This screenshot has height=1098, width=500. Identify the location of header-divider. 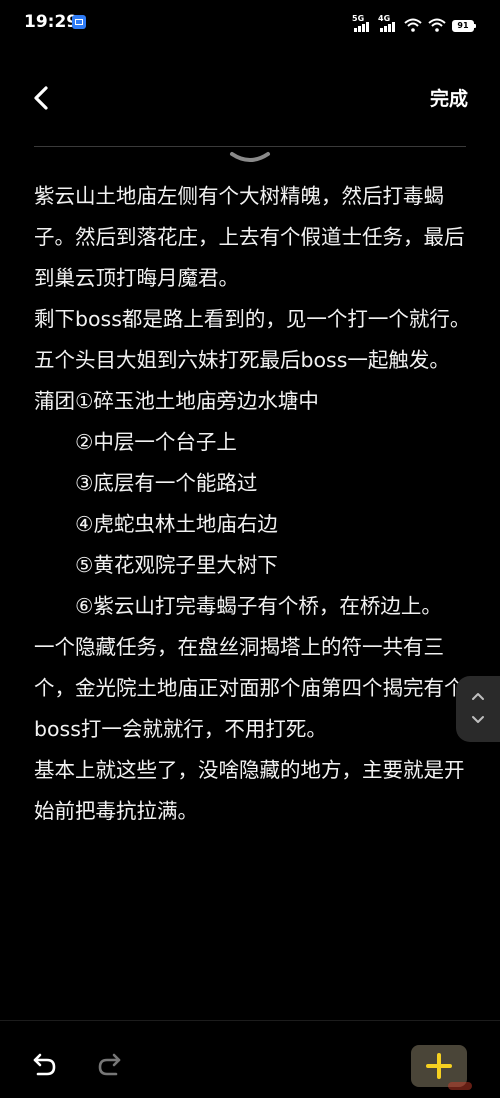
(250, 146).